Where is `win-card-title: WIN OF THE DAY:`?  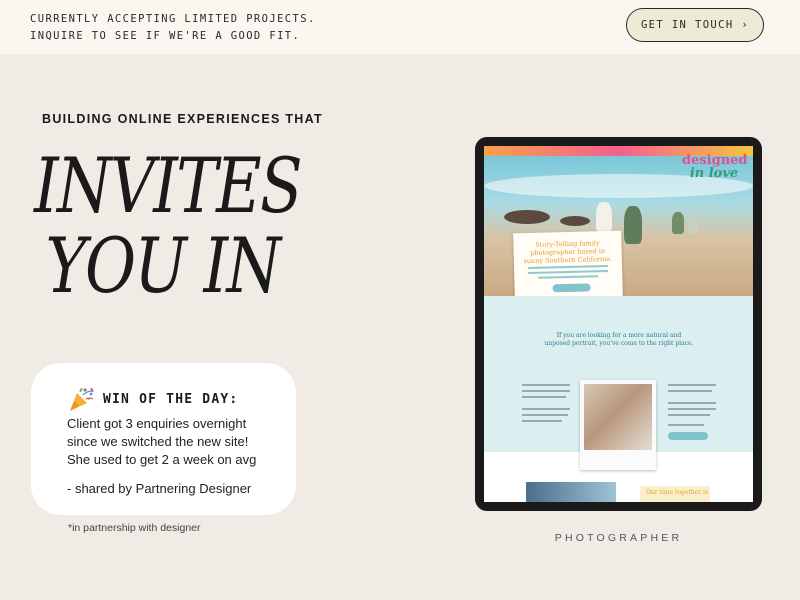
win-card-title: WIN OF THE DAY: is located at coordinates (171, 399).